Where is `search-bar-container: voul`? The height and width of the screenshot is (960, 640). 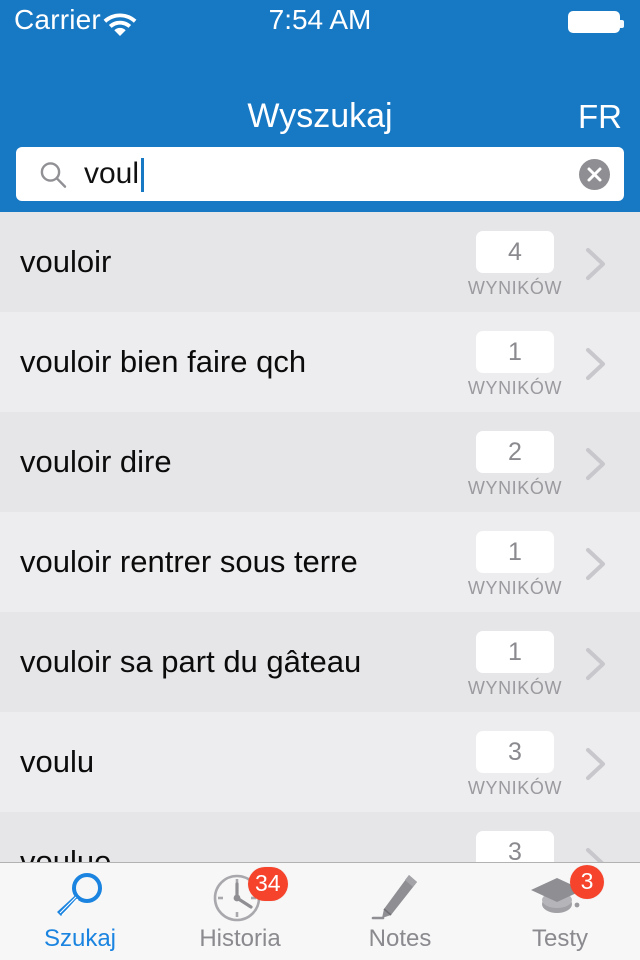 search-bar-container: voul is located at coordinates (320, 175).